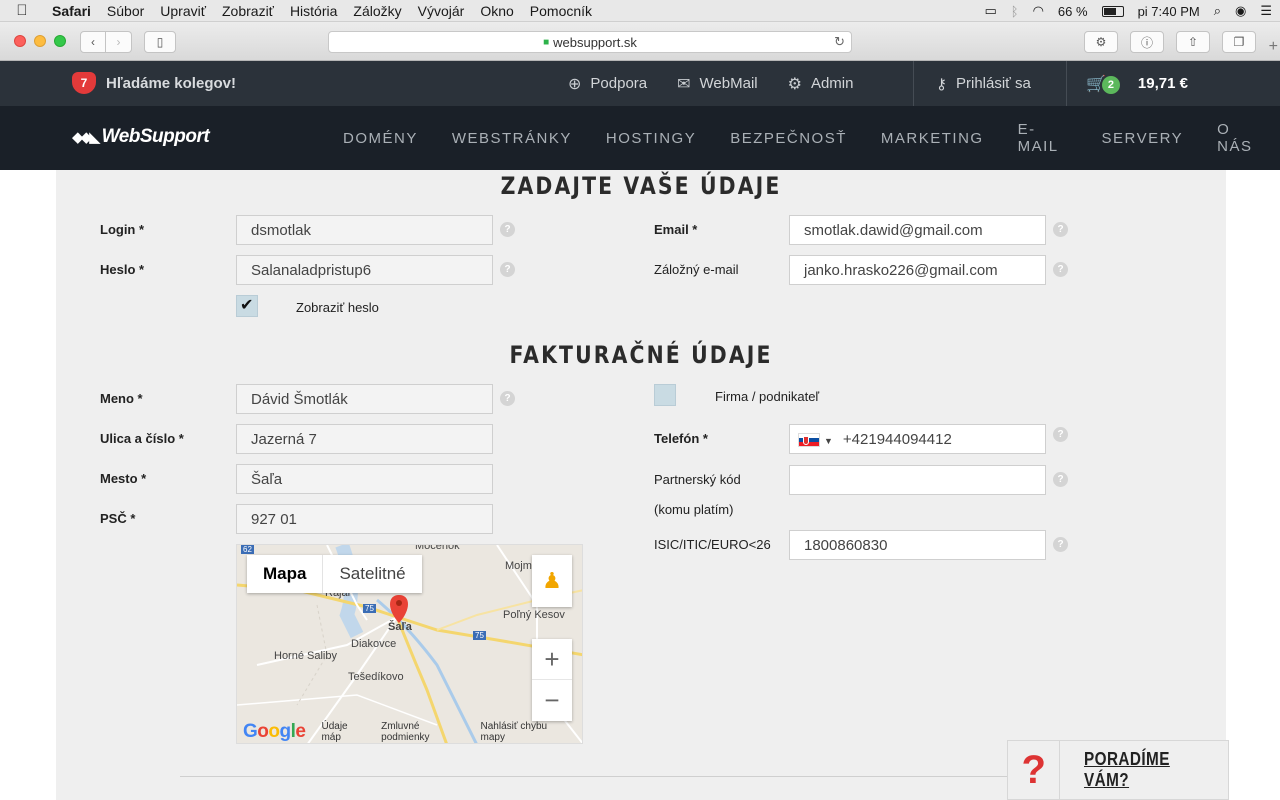 The height and width of the screenshot is (800, 1280). Describe the element at coordinates (552, 581) in the screenshot. I see `street-view-pegman-icon: ♟` at that location.